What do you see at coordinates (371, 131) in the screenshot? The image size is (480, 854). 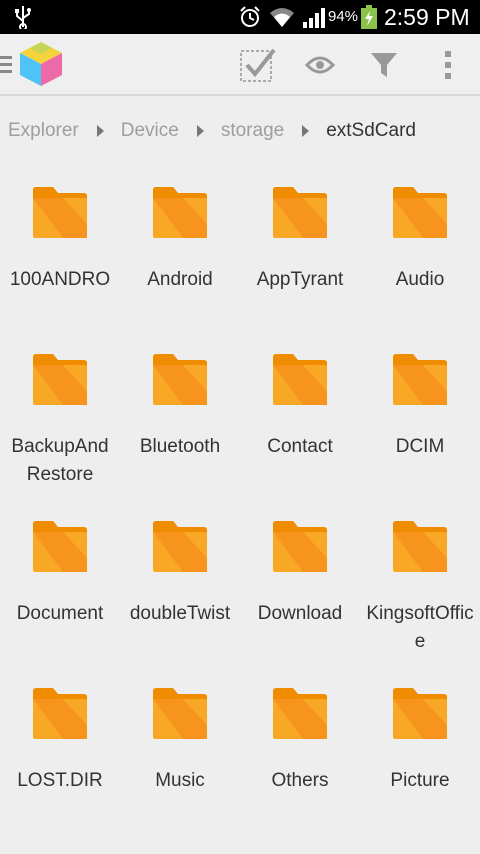 I see `breadcrumb-extsdcard: extSdCard` at bounding box center [371, 131].